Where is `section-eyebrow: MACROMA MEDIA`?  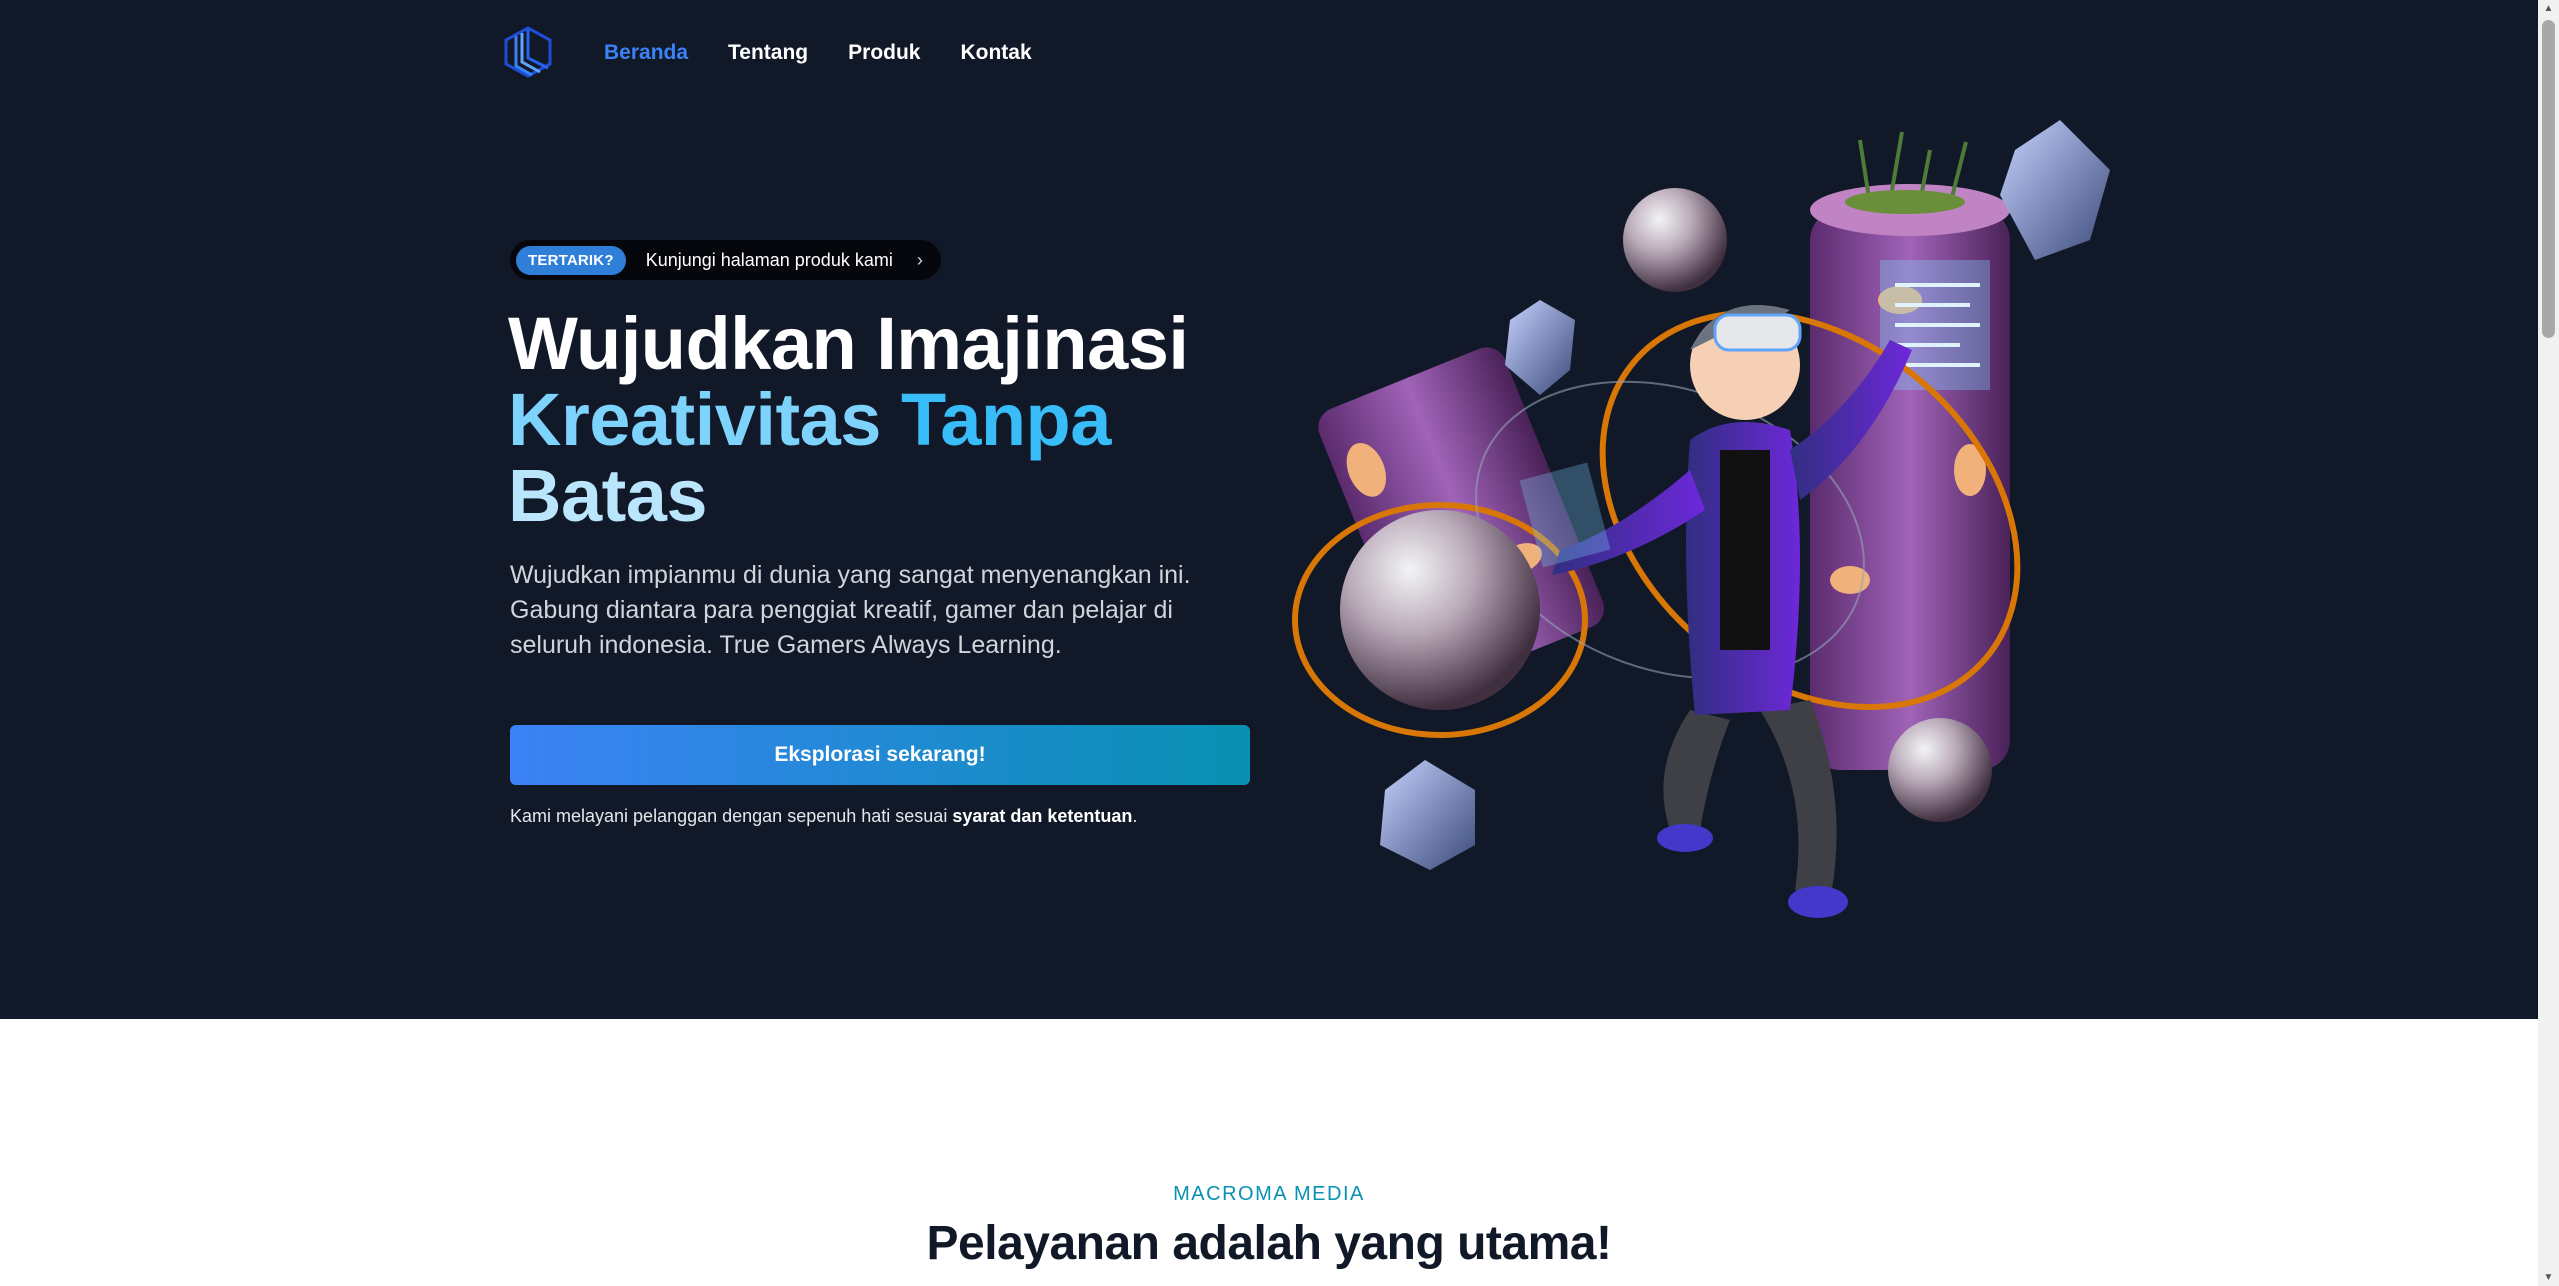
section-eyebrow: MACROMA MEDIA is located at coordinates (1269, 1194).